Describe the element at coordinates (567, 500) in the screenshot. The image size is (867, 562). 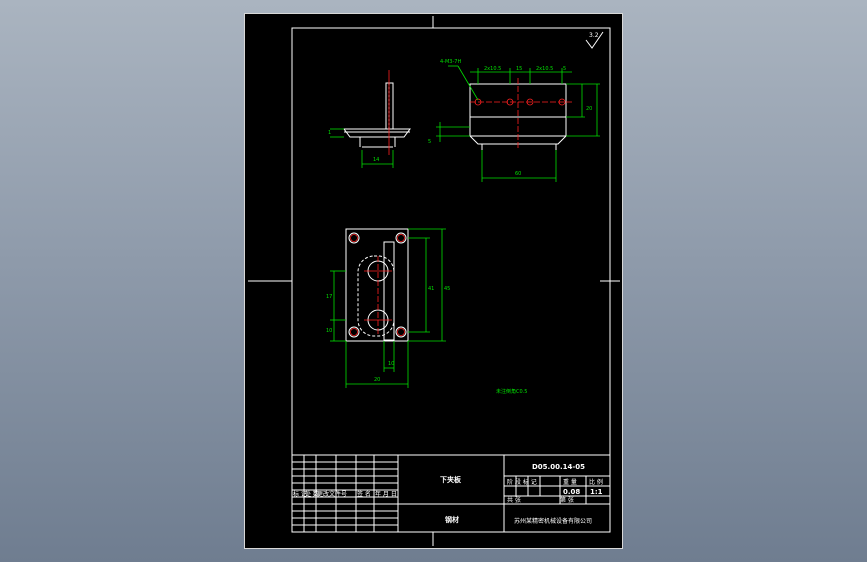
I see `label-sheet-of: 第 张` at that location.